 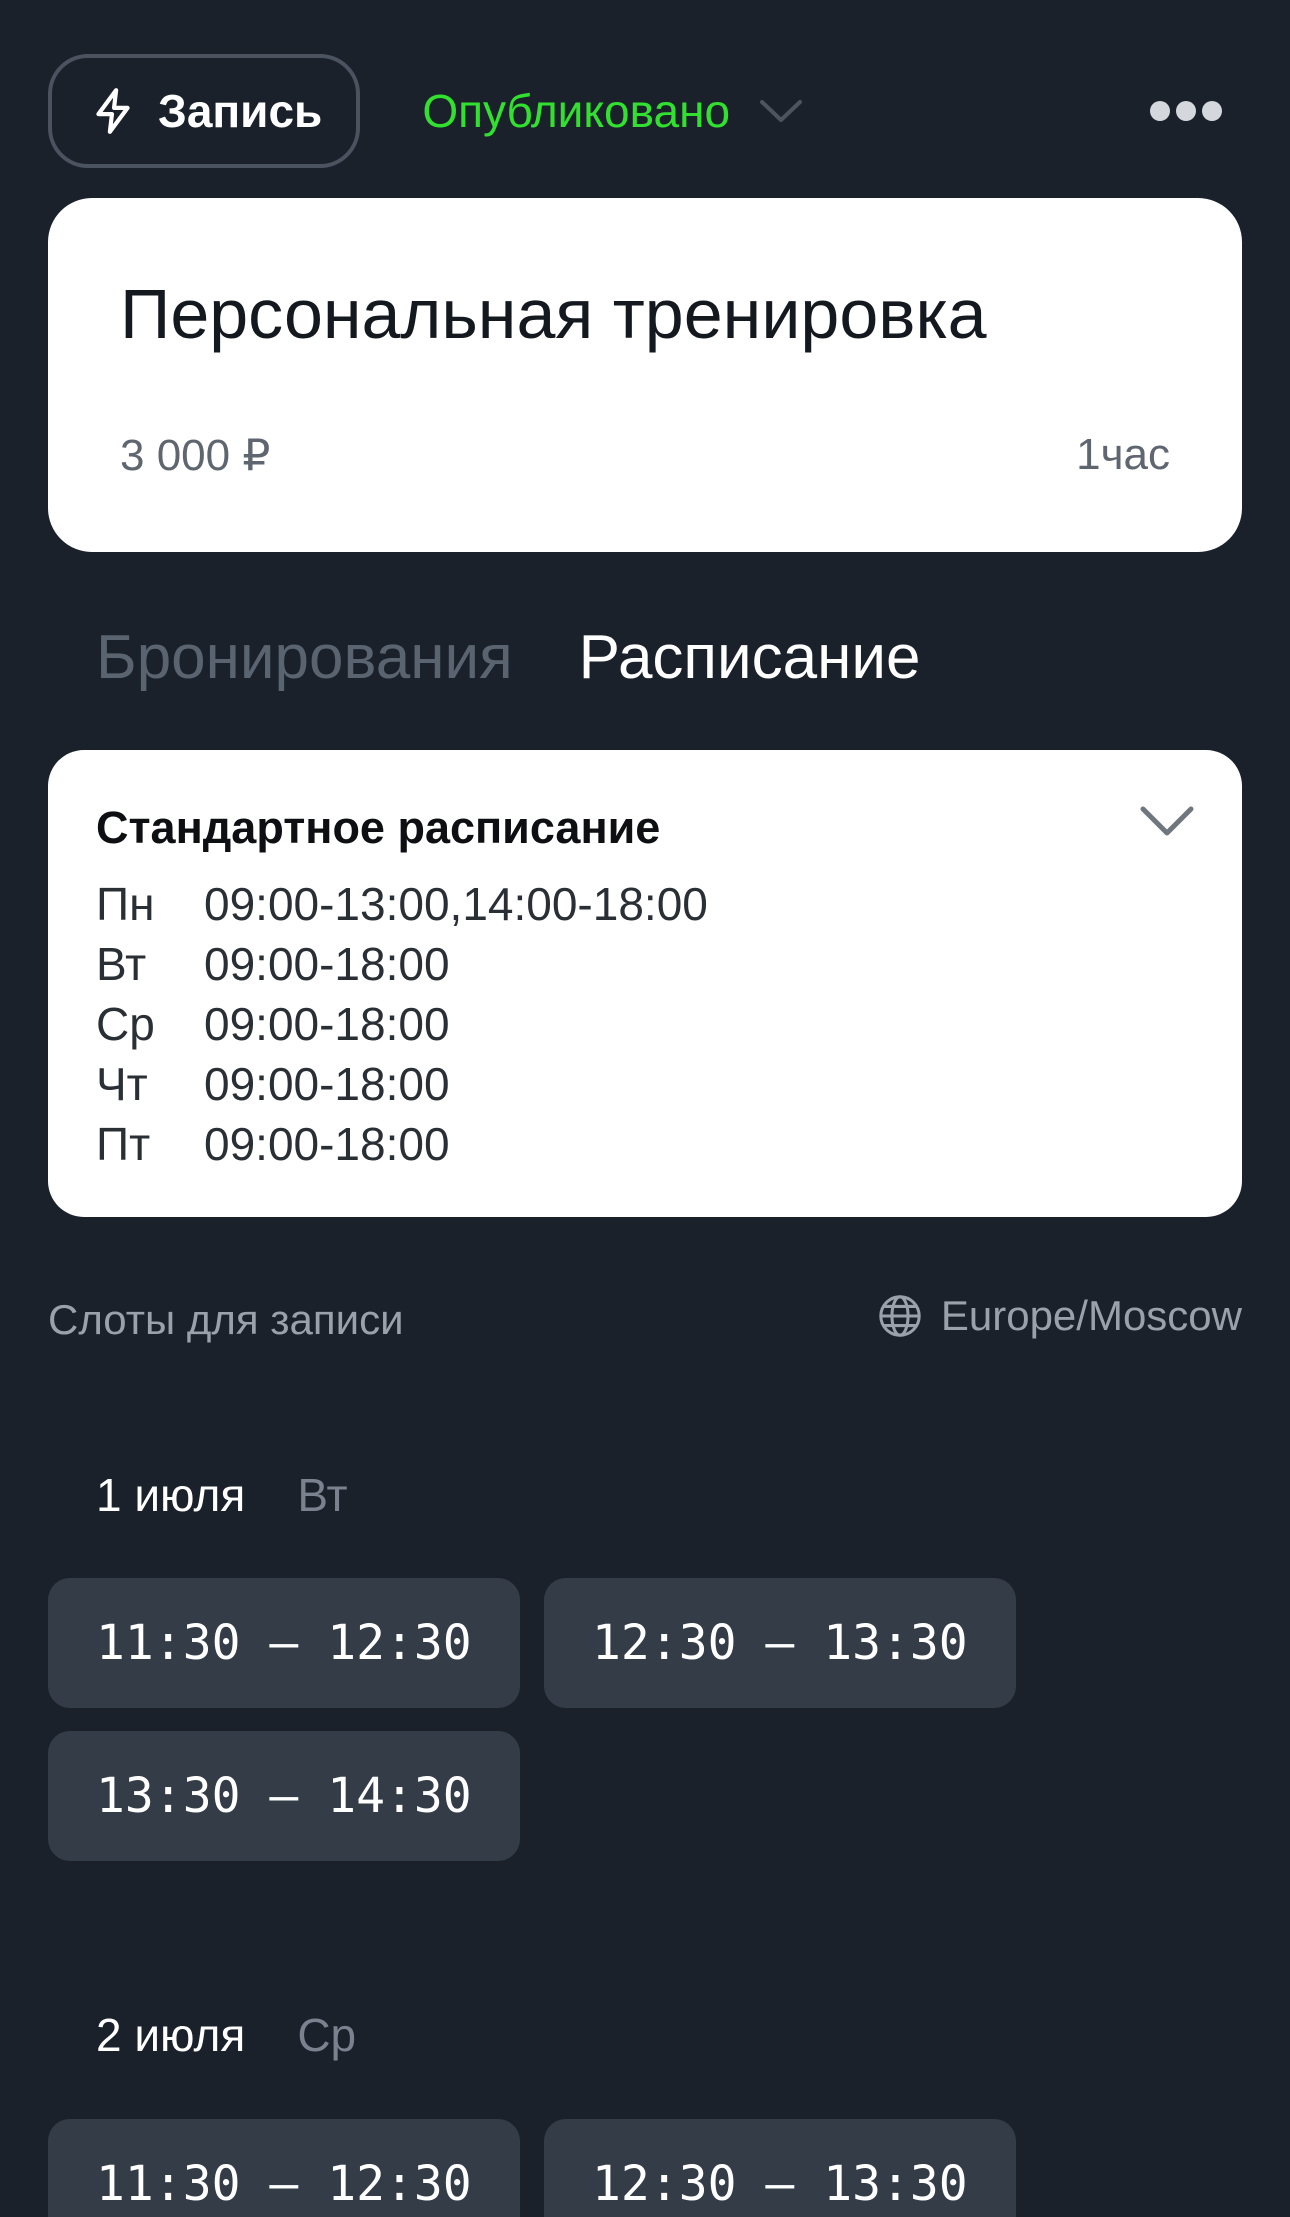 I want to click on schedule-day: Пт, so click(x=123, y=1144).